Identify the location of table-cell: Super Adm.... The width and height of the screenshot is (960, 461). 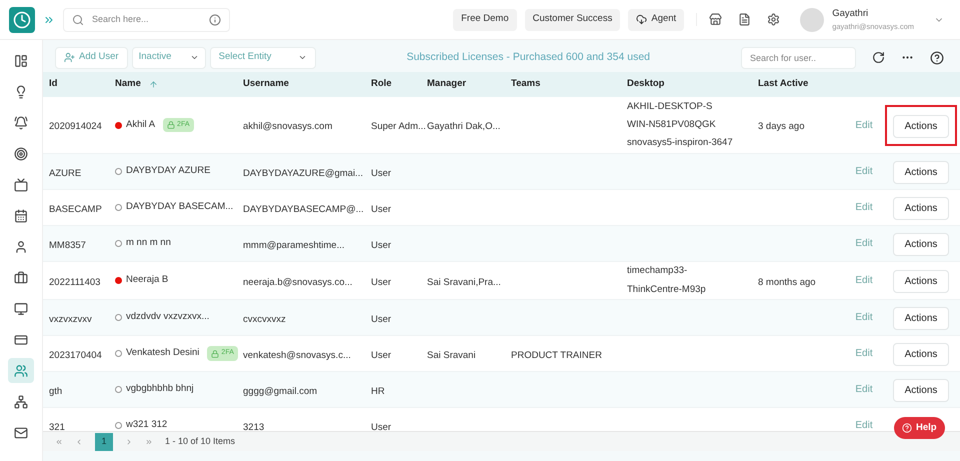
(398, 126).